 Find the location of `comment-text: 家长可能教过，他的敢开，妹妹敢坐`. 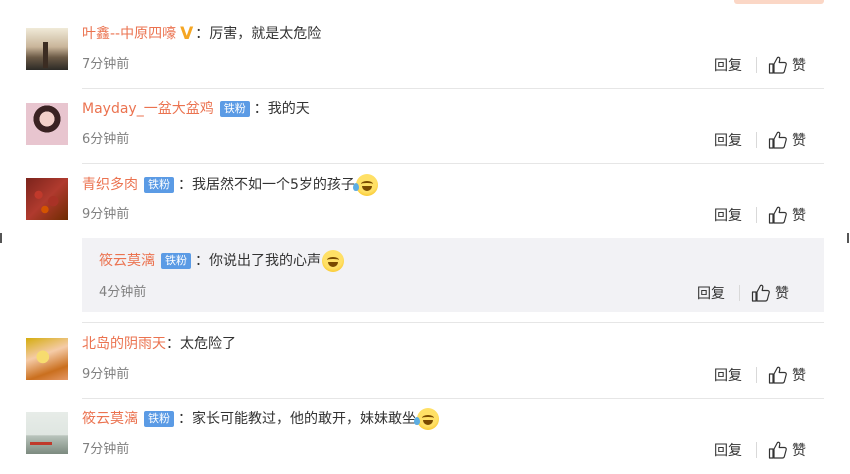

comment-text: 家长可能教过，他的敢开，妹妹敢坐 is located at coordinates (304, 419).